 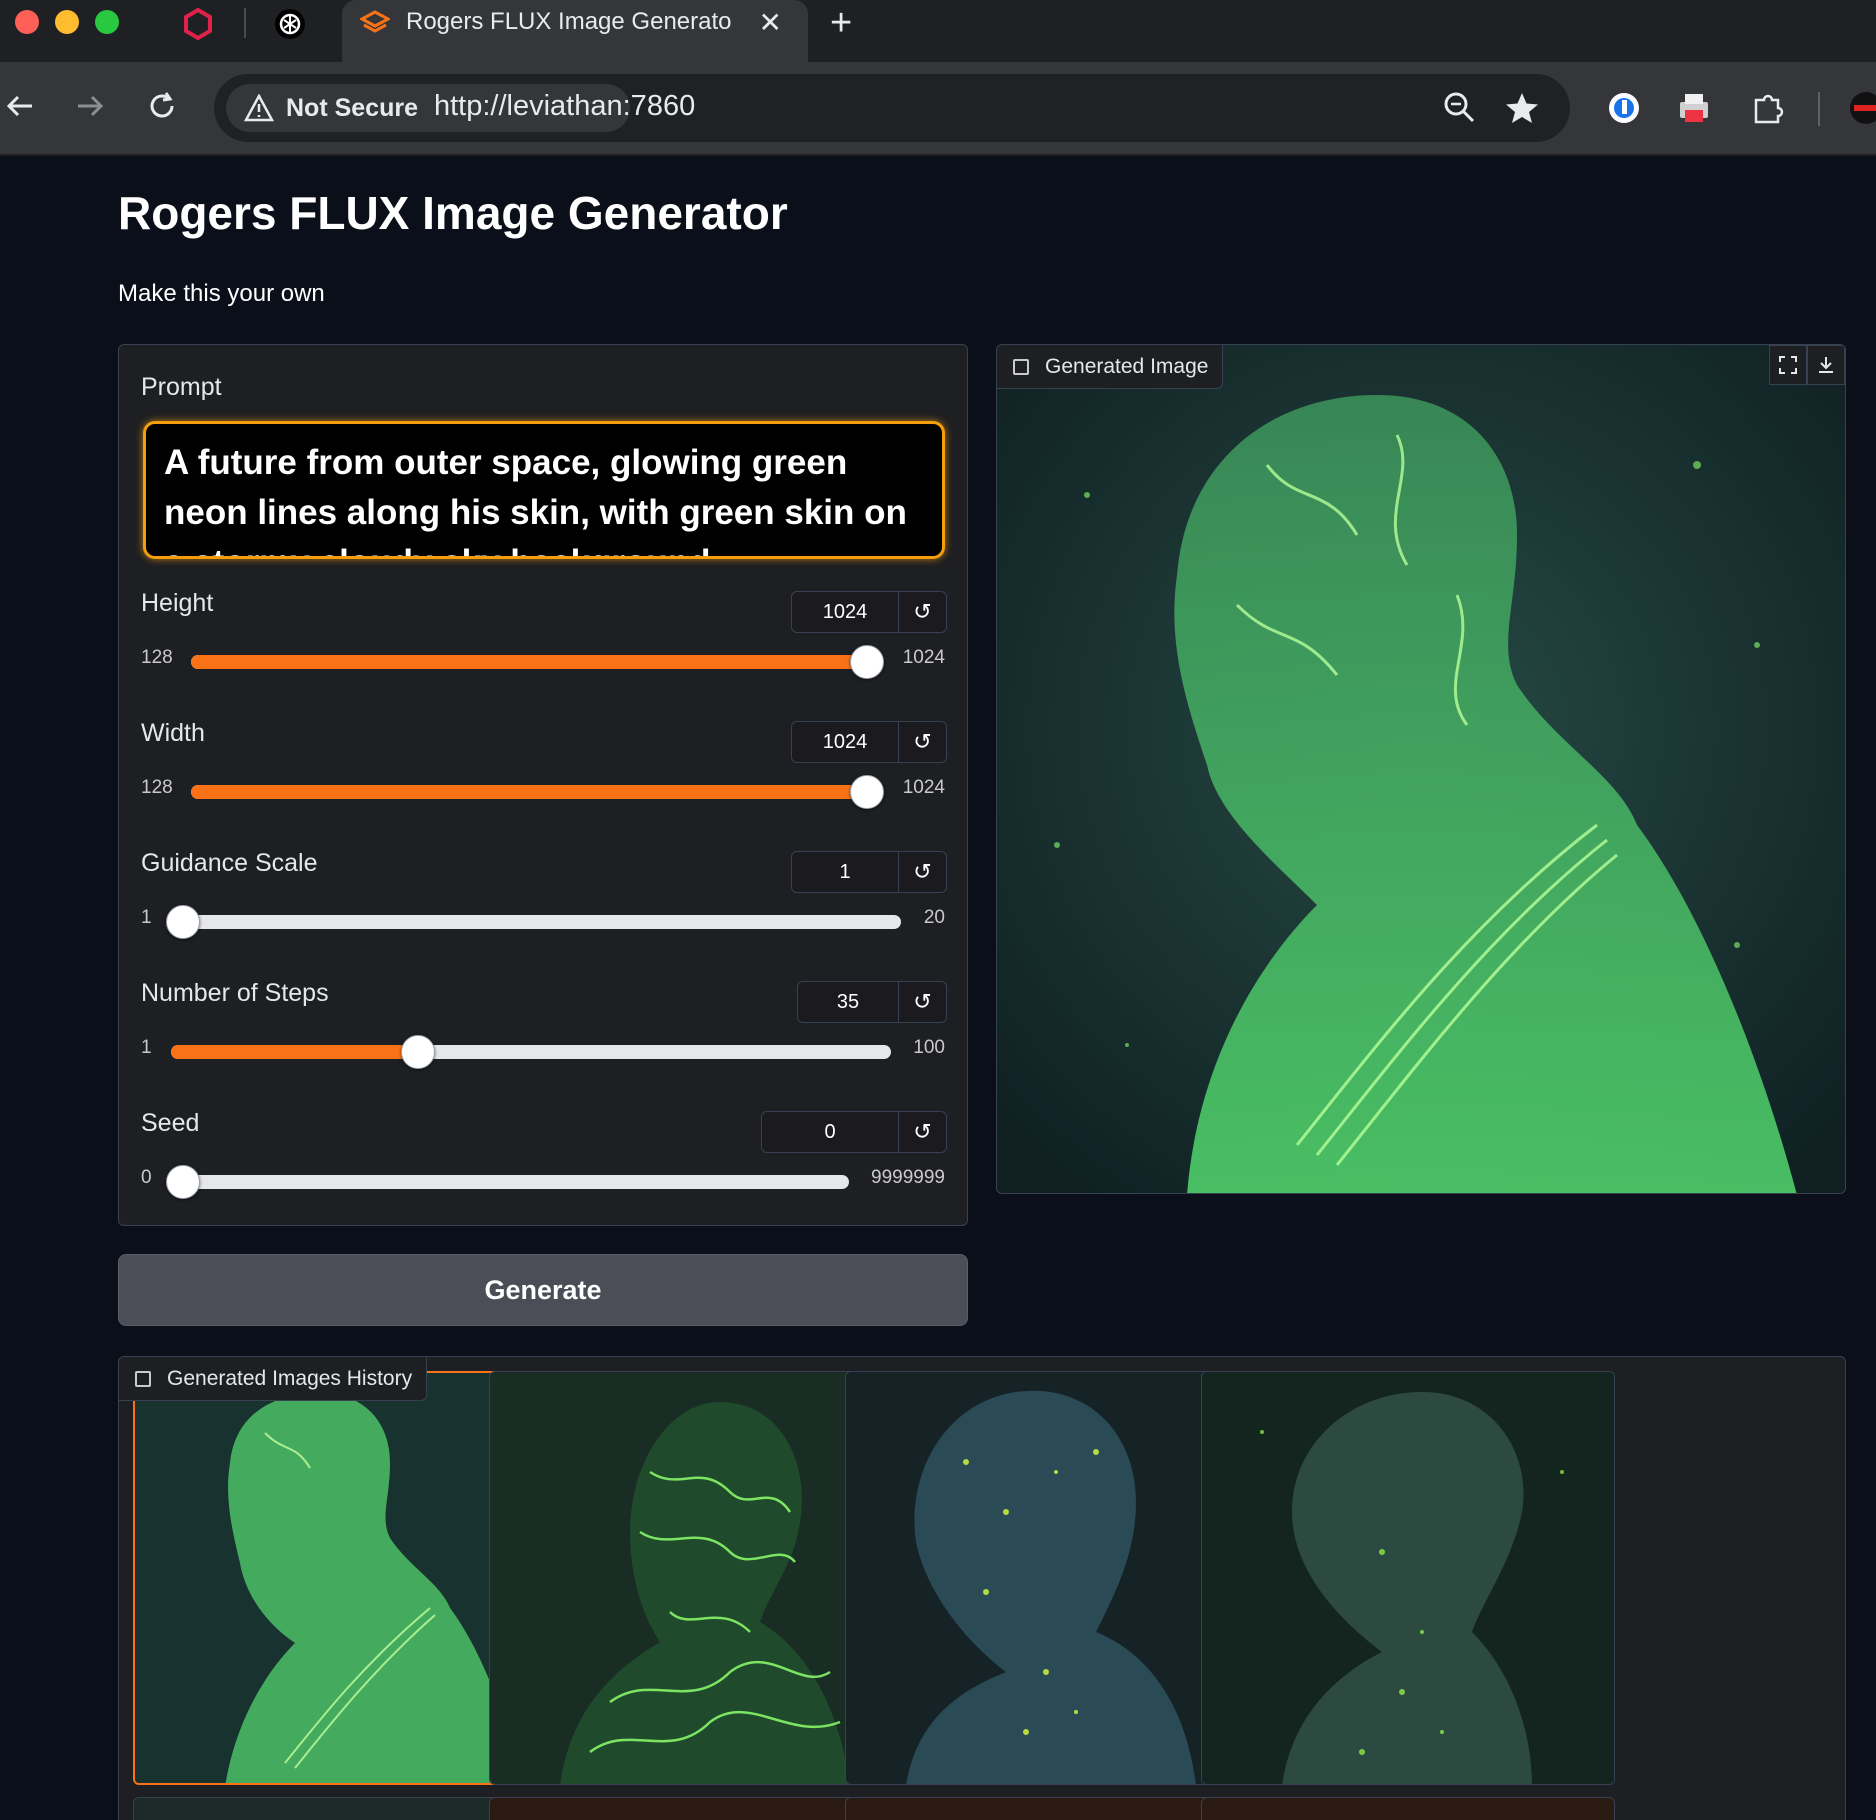 What do you see at coordinates (183, 1182) in the screenshot?
I see `seed-slider-thumb` at bounding box center [183, 1182].